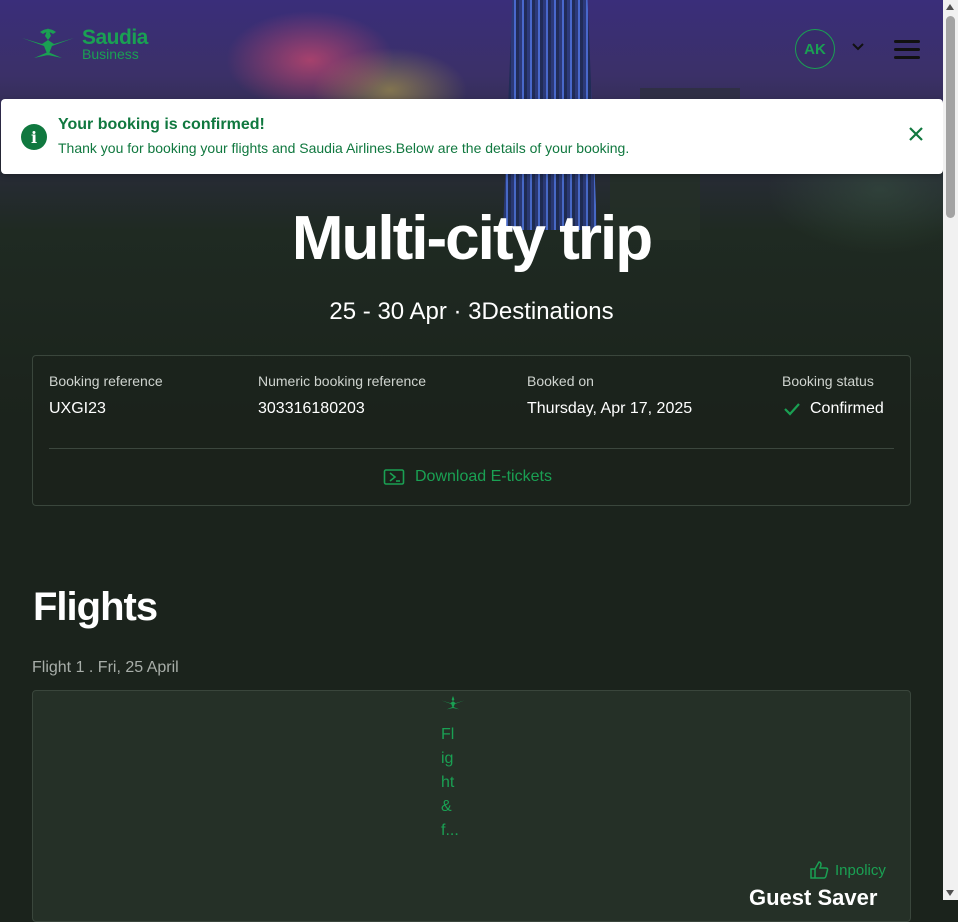  I want to click on divider, so click(471, 448).